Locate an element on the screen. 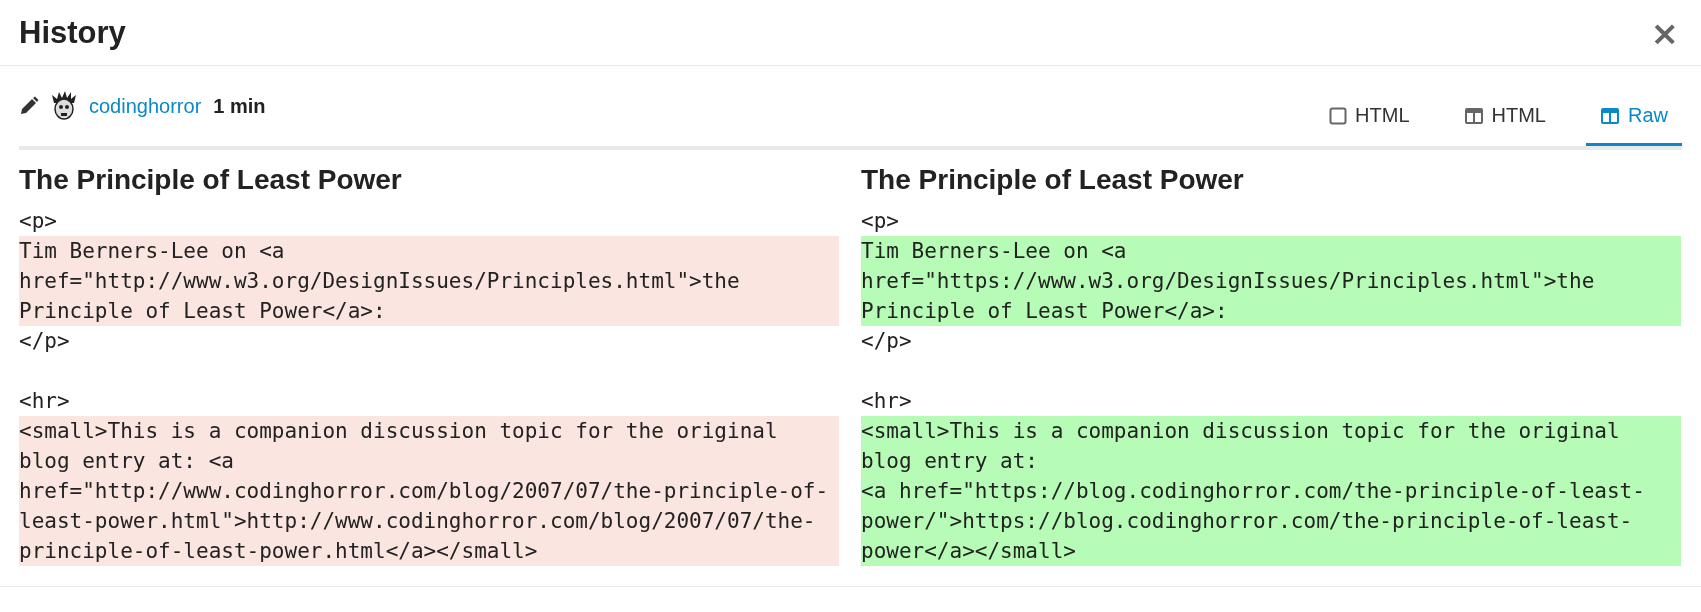  code-line: <a href="https://blog.codinghorror.com/the-principle-of-least- is located at coordinates (1253, 491).